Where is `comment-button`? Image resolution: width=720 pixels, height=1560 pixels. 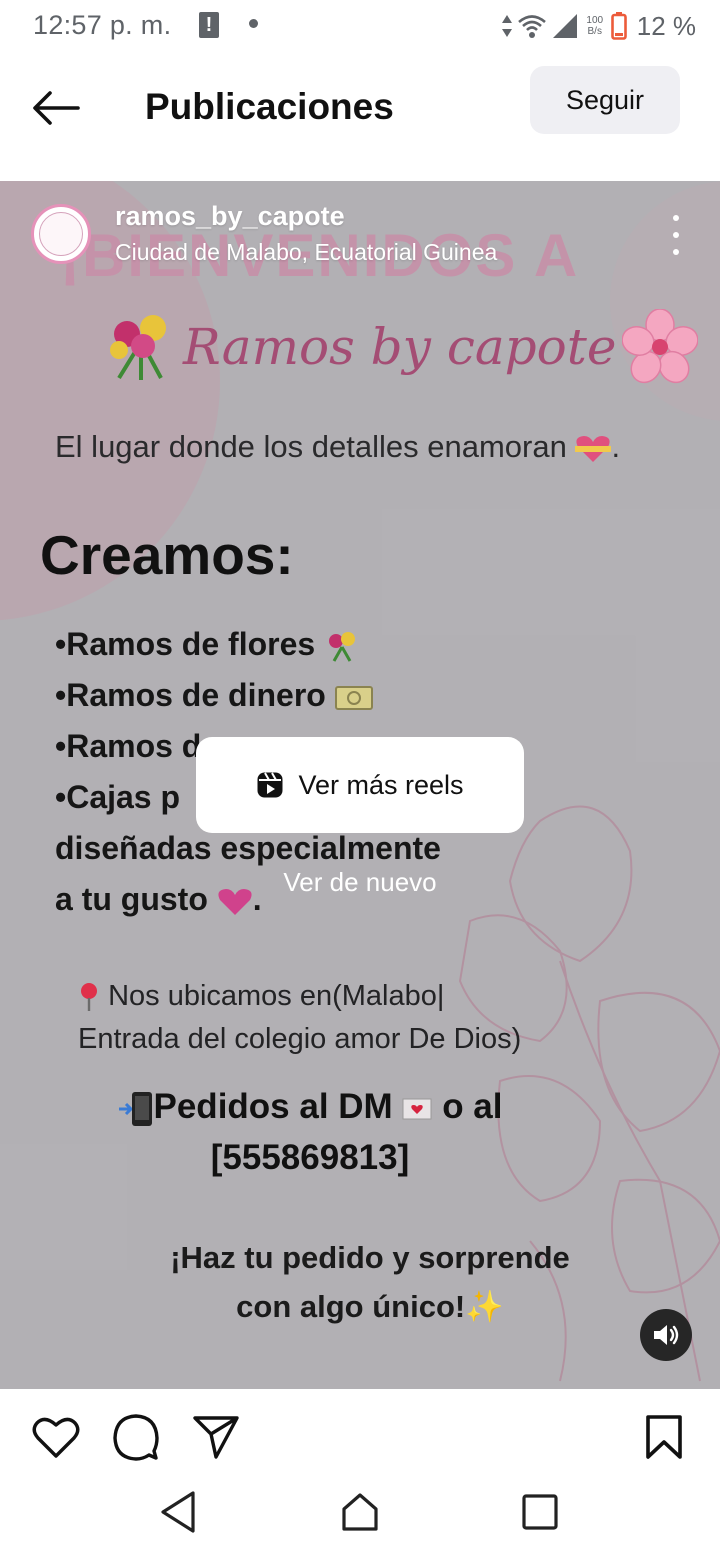
comment-button is located at coordinates (136, 1437).